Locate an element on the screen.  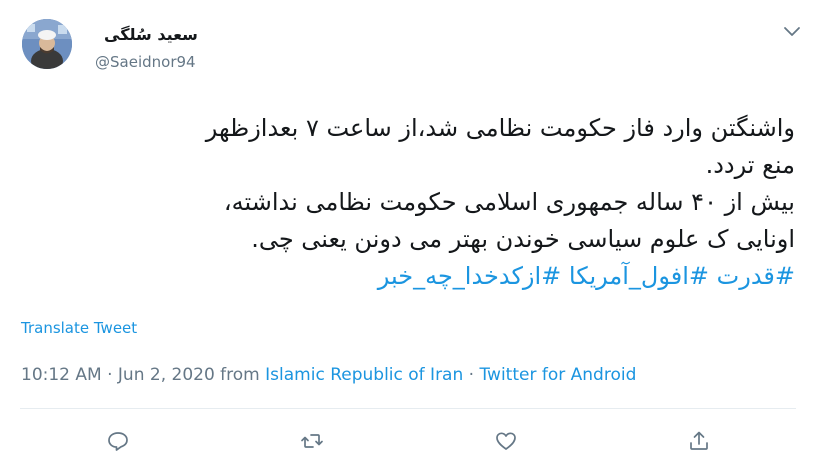
divider is located at coordinates (408, 408).